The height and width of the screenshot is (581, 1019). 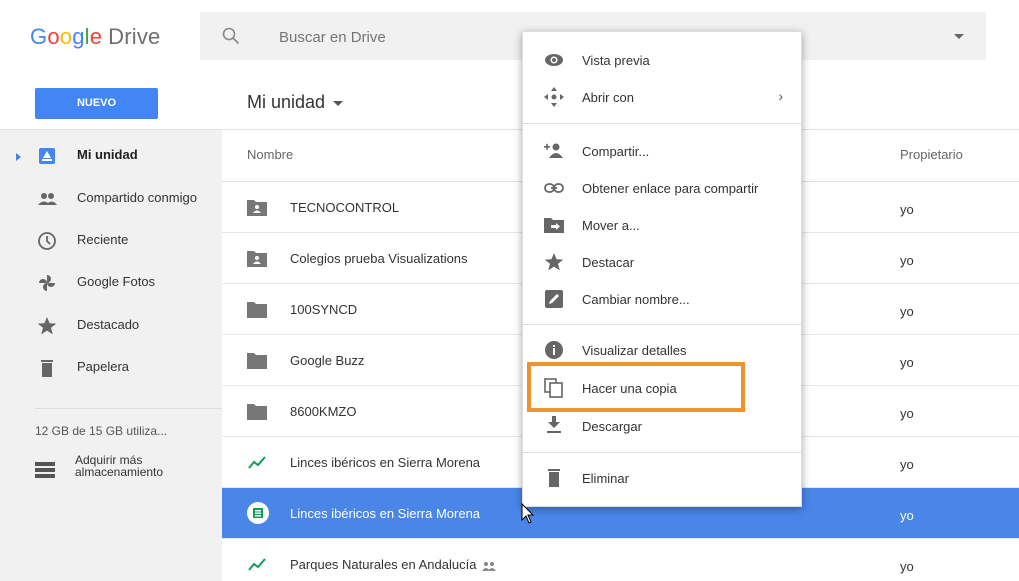 I want to click on menu-item-label: Abrir con, so click(x=608, y=97).